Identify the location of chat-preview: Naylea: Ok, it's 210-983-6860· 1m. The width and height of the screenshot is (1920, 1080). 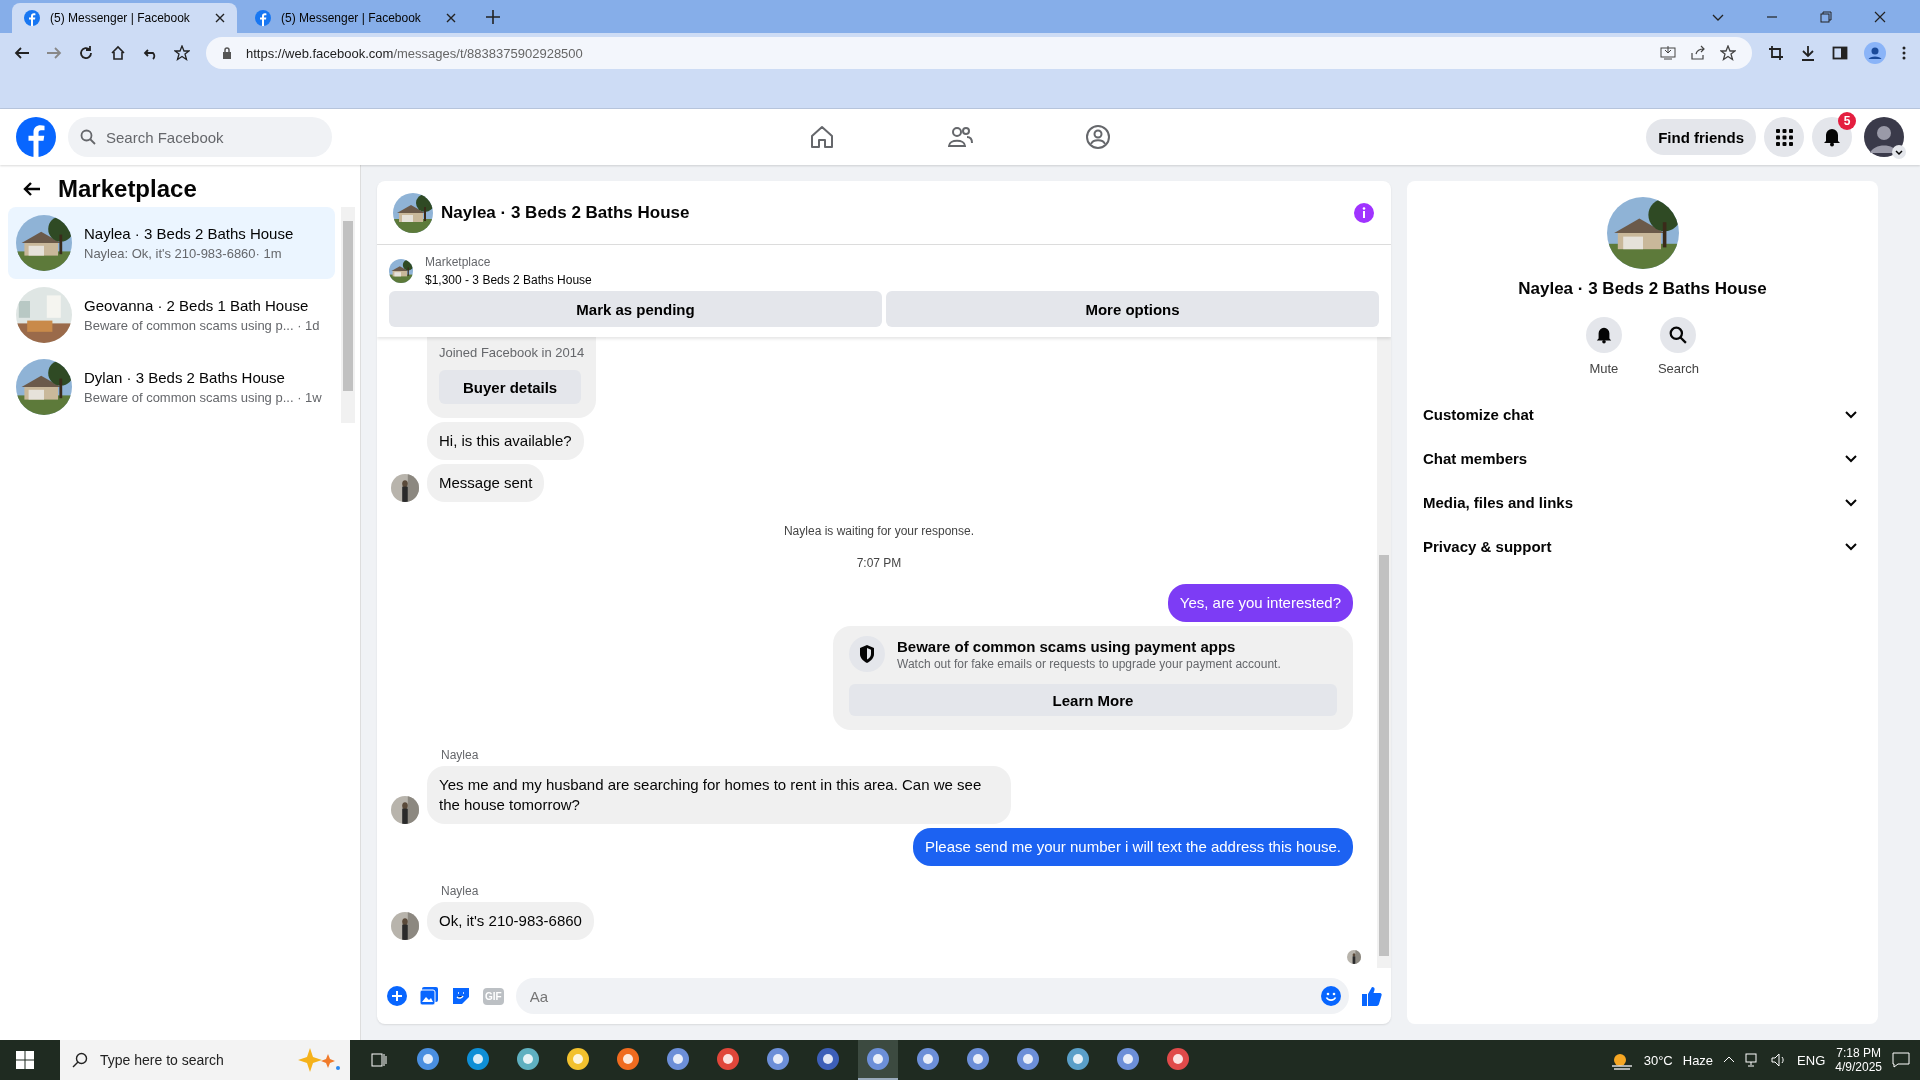
(183, 253).